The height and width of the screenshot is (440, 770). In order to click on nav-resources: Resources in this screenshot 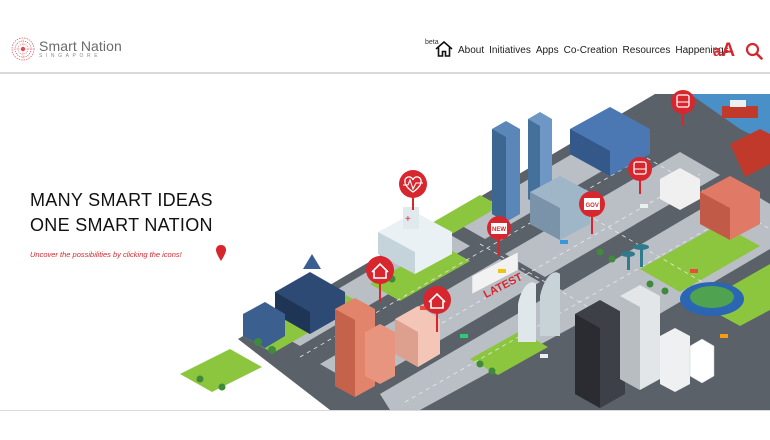, I will do `click(647, 50)`.